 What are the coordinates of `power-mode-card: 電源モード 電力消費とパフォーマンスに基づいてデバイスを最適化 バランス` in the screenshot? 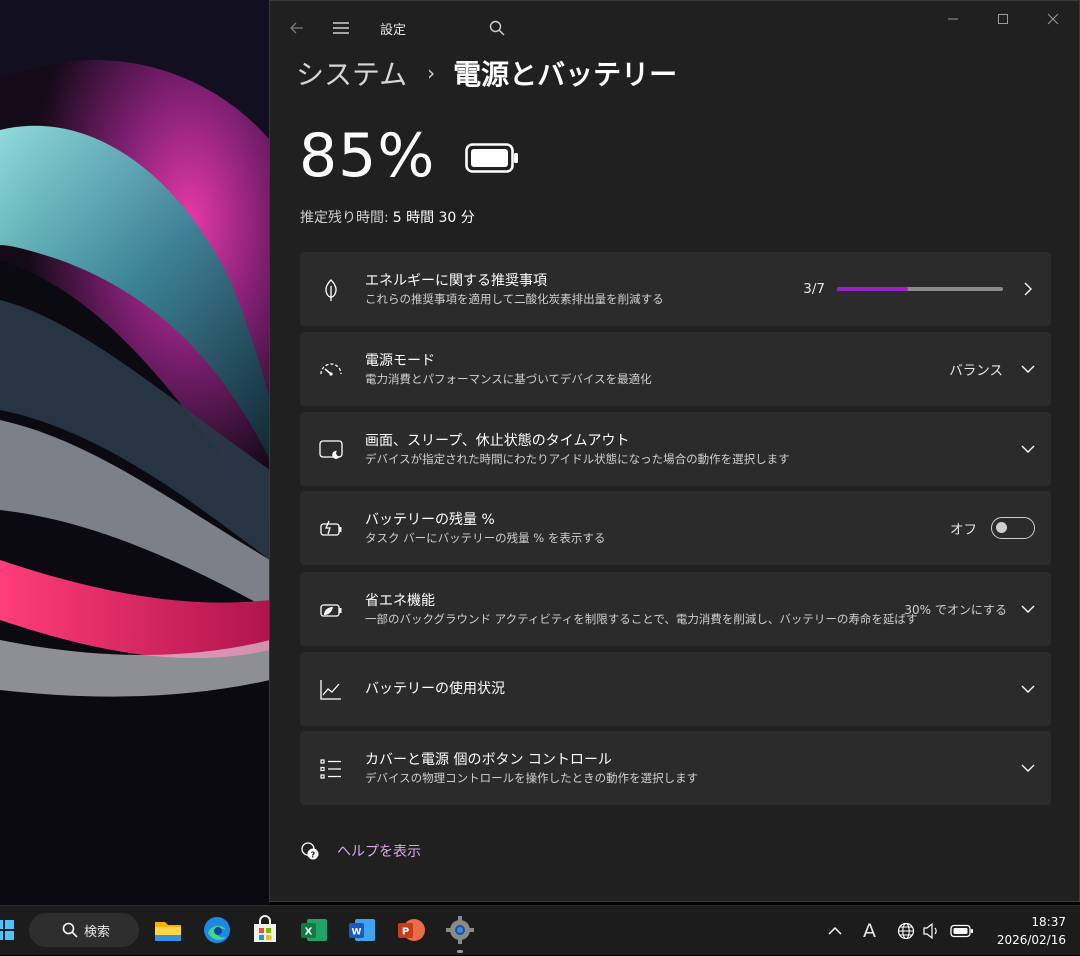 It's located at (675, 369).